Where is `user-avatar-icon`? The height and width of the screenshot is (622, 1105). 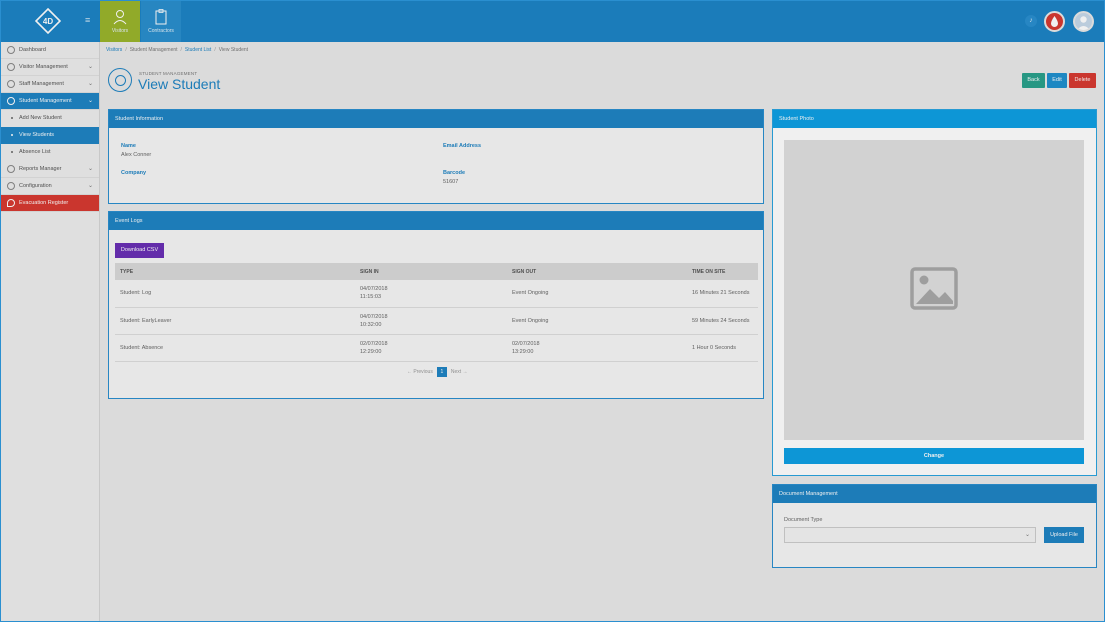
user-avatar-icon is located at coordinates (1083, 21).